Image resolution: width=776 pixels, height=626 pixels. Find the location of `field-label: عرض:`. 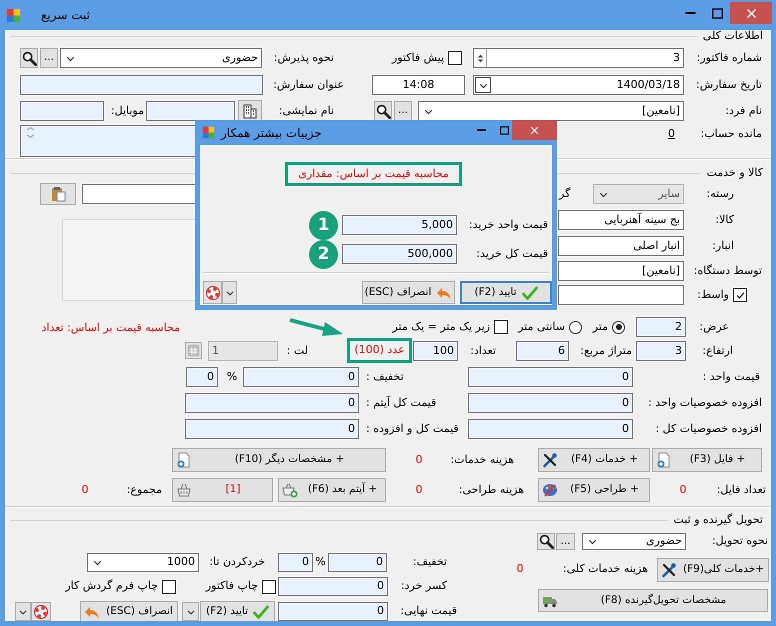

field-label: عرض: is located at coordinates (713, 326).